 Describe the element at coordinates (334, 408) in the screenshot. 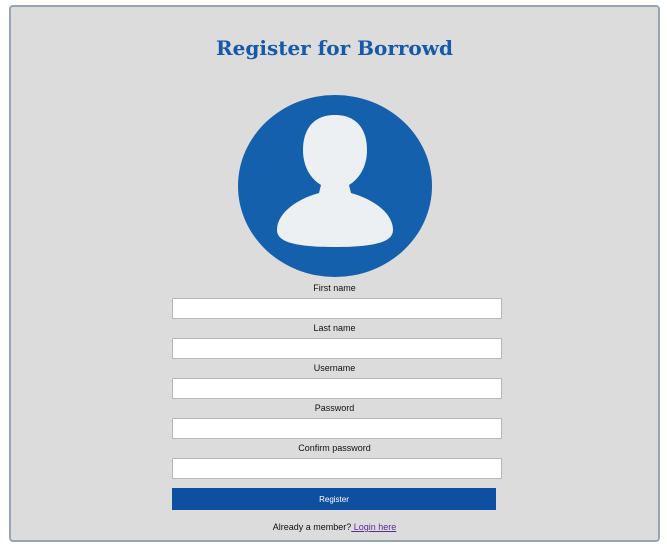

I see `password-label: Password` at that location.